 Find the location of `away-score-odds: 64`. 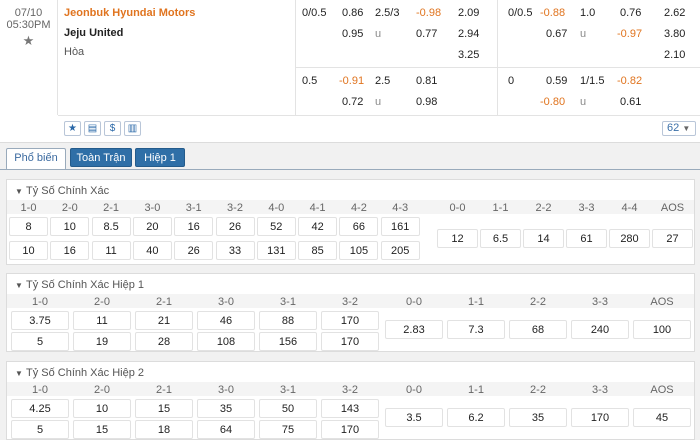

away-score-odds: 64 is located at coordinates (226, 429).